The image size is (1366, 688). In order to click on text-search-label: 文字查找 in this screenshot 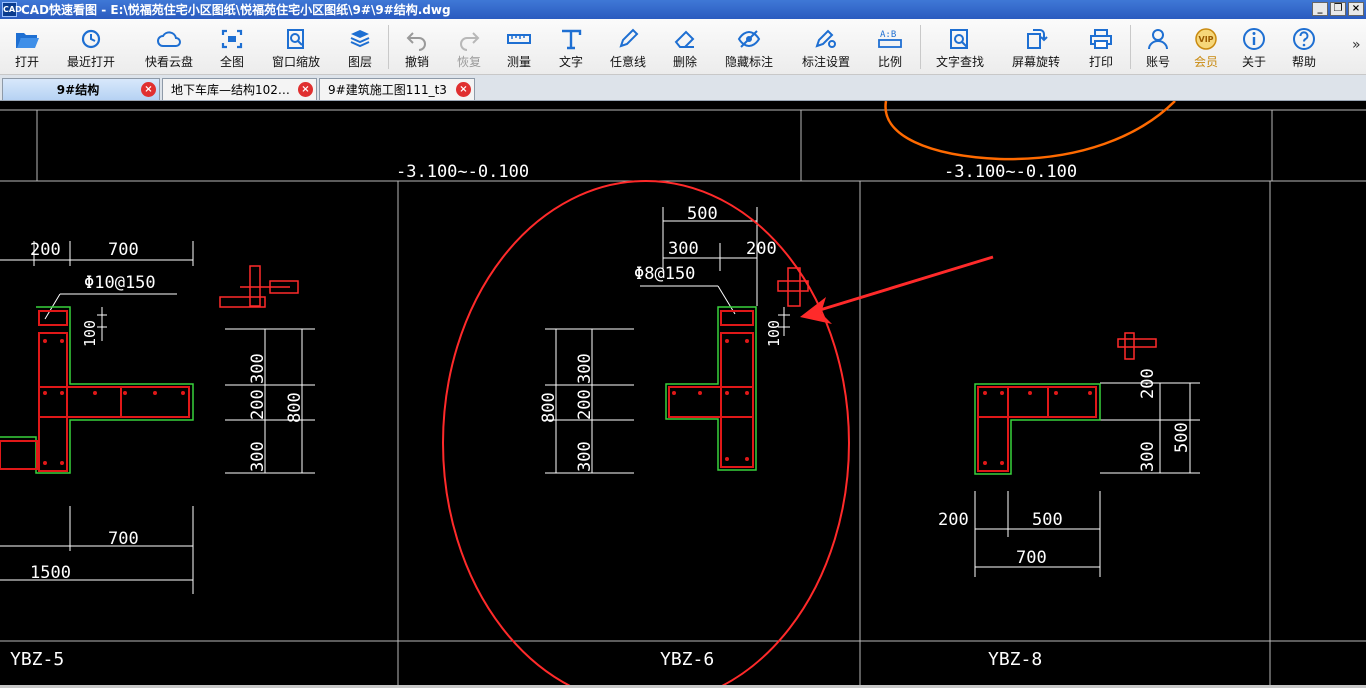, I will do `click(959, 62)`.